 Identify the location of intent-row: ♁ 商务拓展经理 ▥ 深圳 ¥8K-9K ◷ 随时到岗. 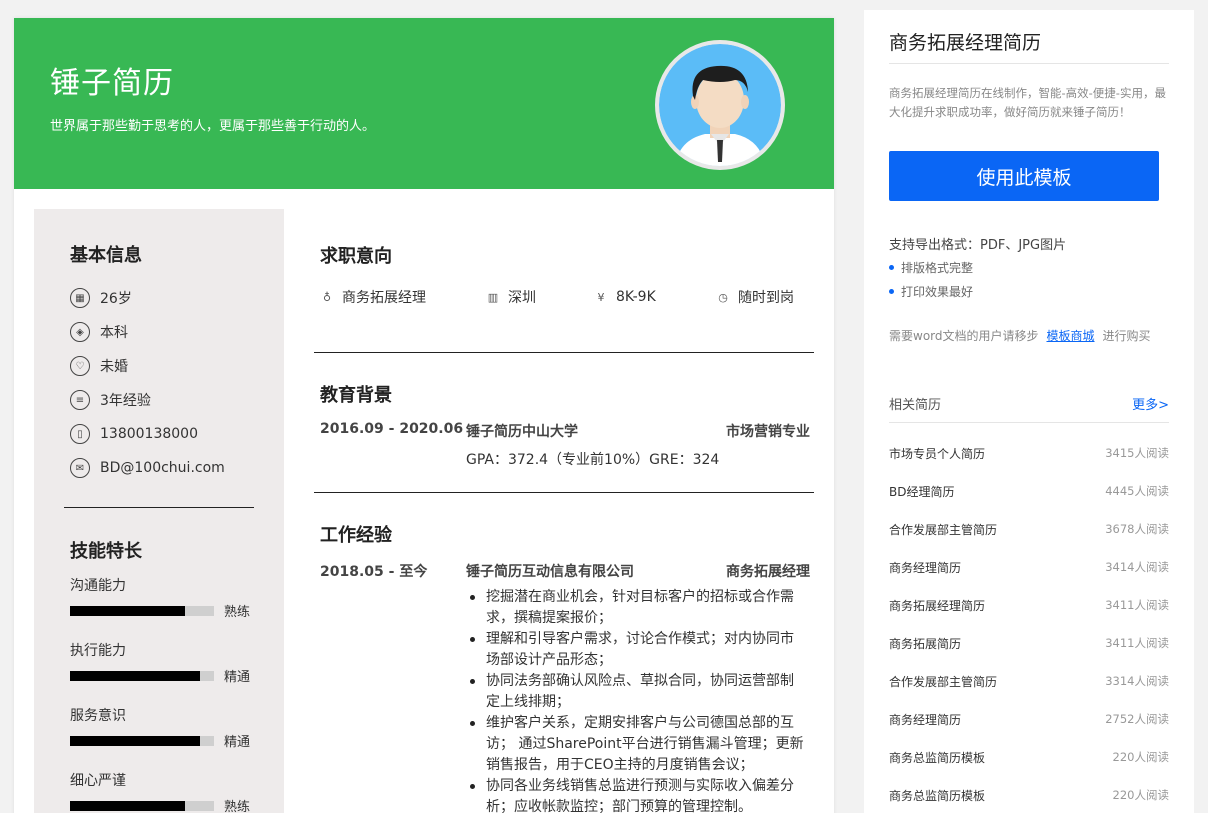
(565, 297).